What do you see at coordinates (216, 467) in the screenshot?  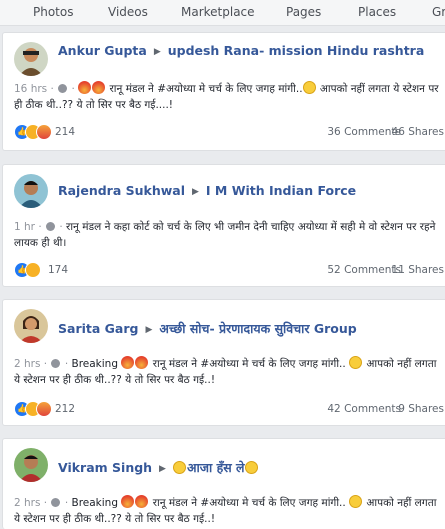 I see `group-name: आजा हँस ले` at bounding box center [216, 467].